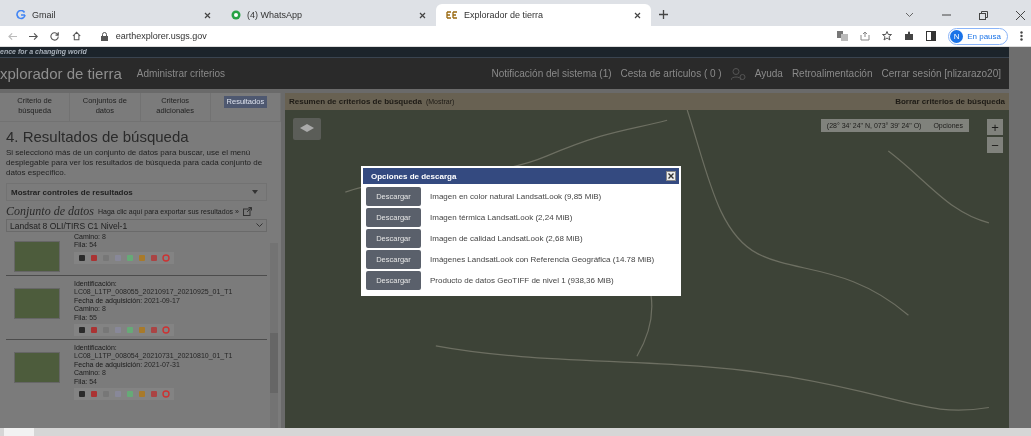  What do you see at coordinates (506, 238) in the screenshot?
I see `download-option-label: Imagen de calidad LandsatLook (2,68 MiB)` at bounding box center [506, 238].